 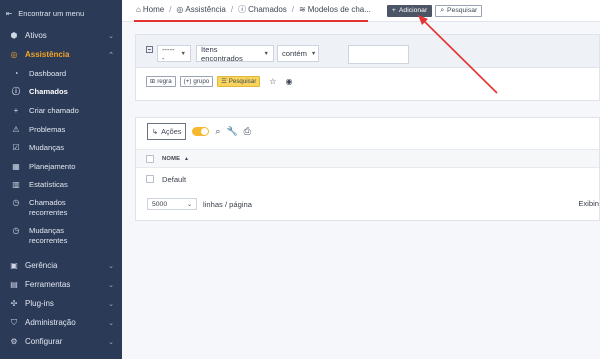 I want to click on row-checkbox, so click(x=150, y=179).